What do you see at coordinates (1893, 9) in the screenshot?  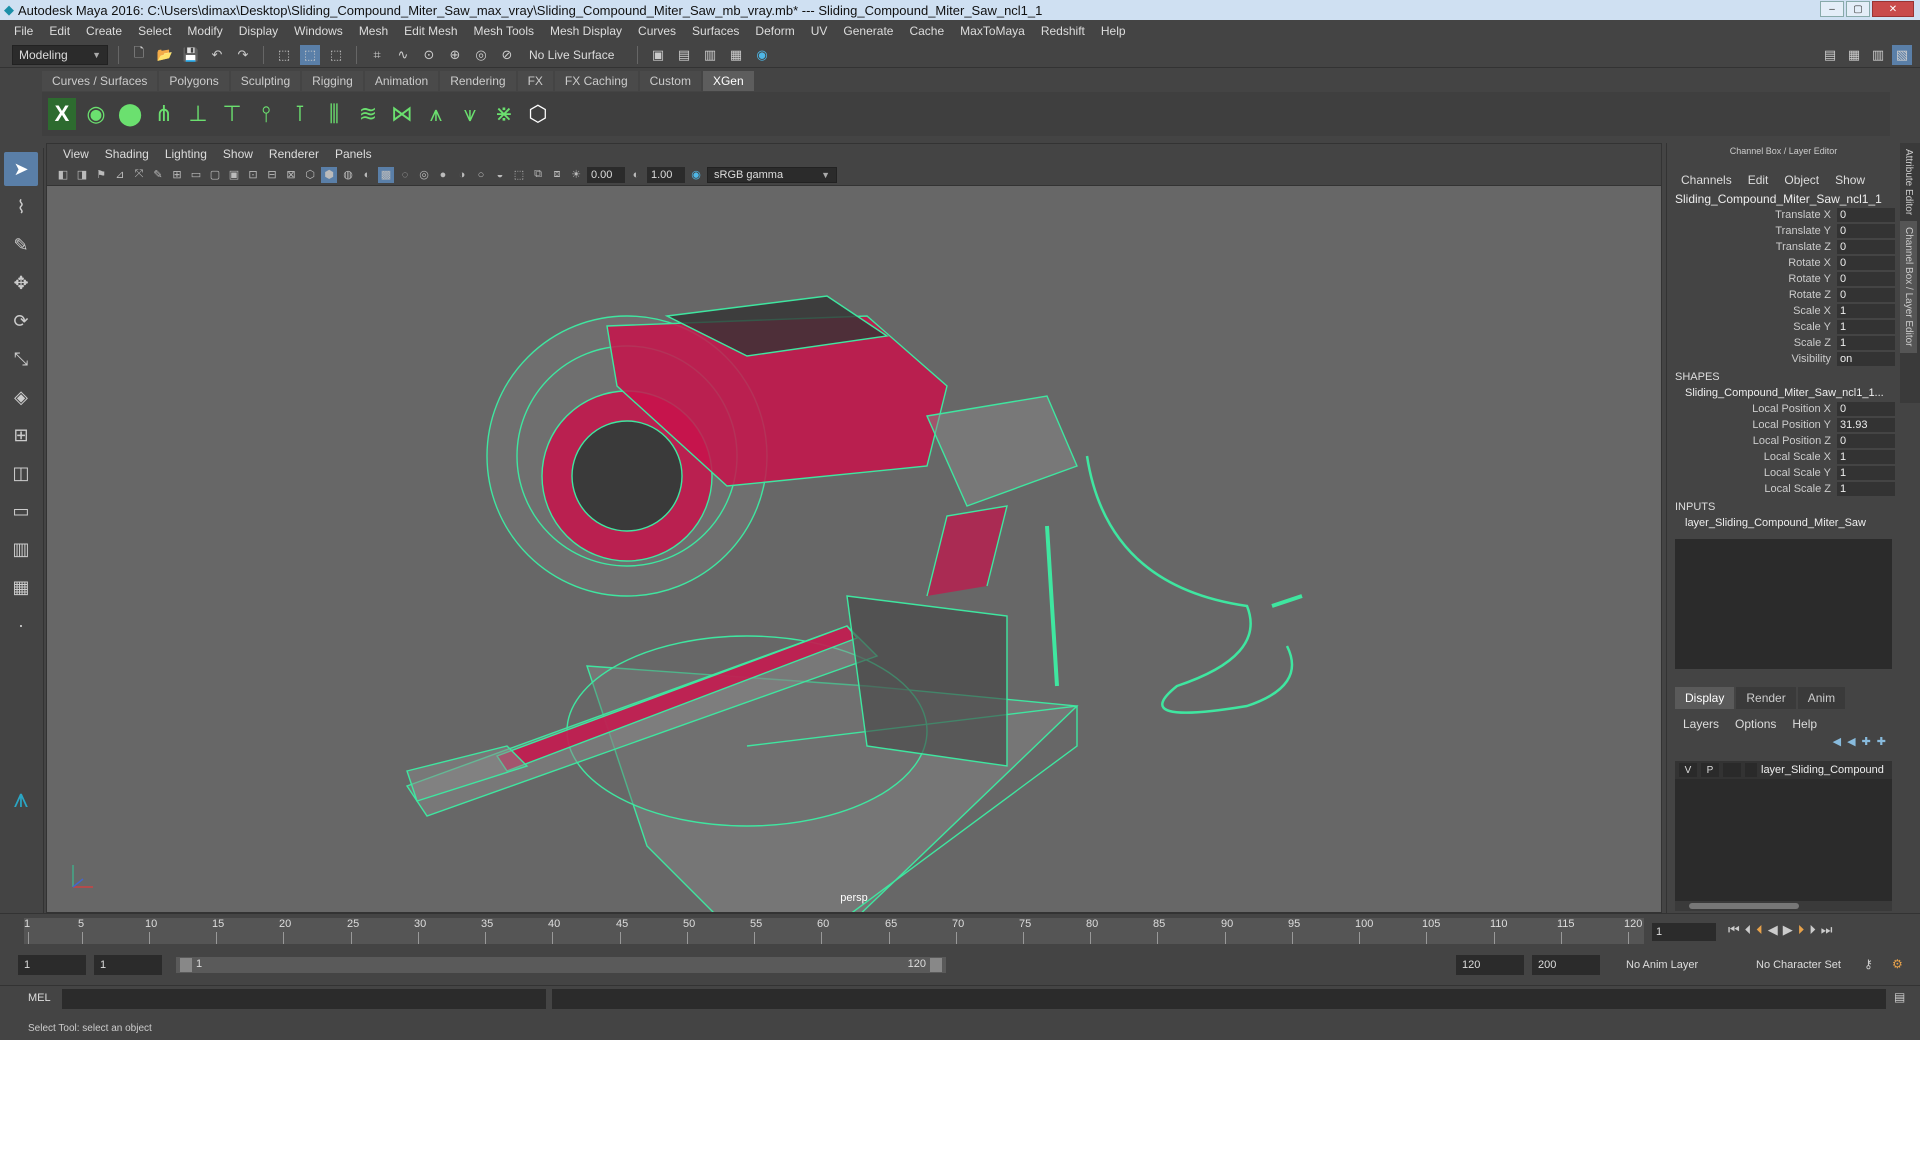 I see `close-button: ✕` at bounding box center [1893, 9].